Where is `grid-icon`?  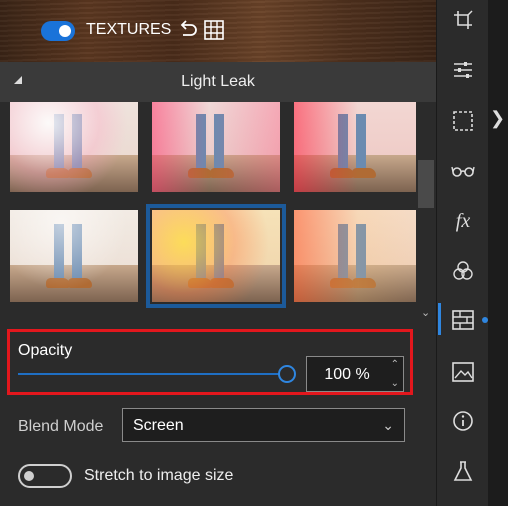 grid-icon is located at coordinates (214, 32).